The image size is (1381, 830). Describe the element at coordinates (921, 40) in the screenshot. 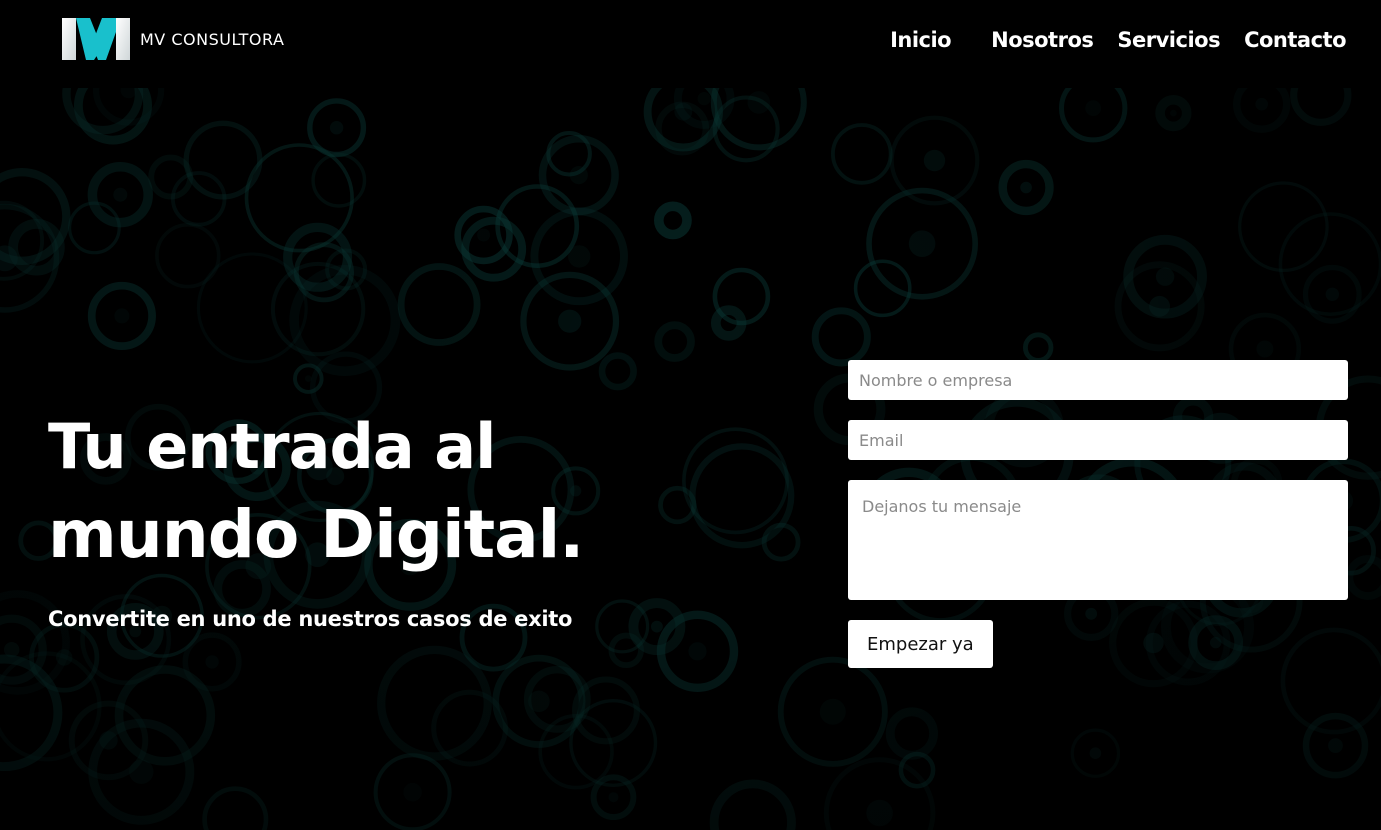

I see `nav-item-inicio: Inicio` at that location.